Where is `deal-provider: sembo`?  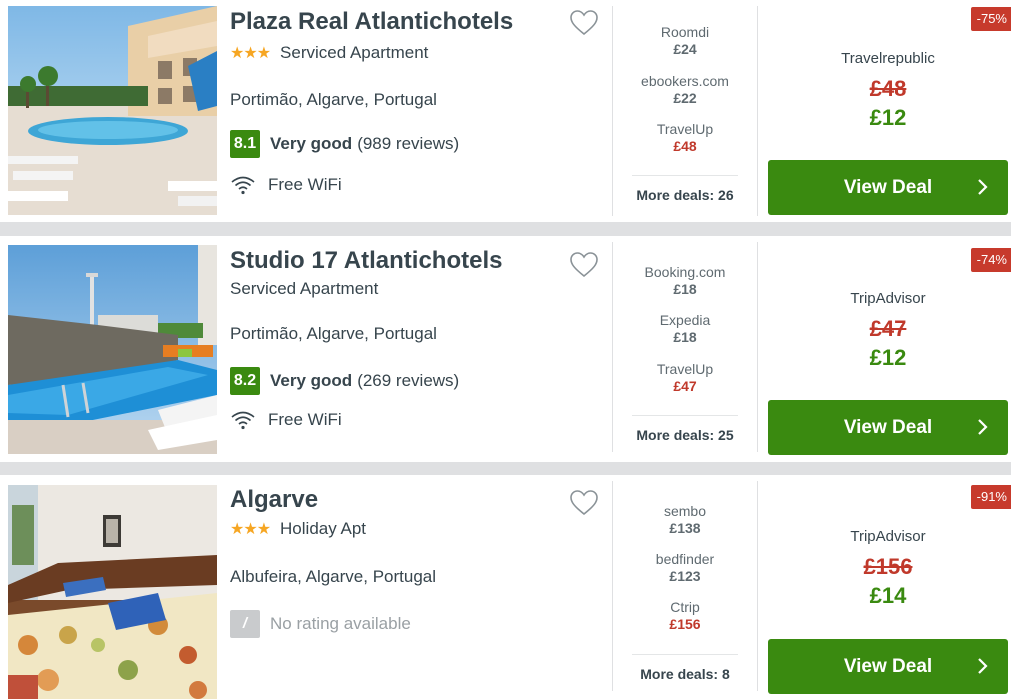
deal-provider: sembo is located at coordinates (685, 511).